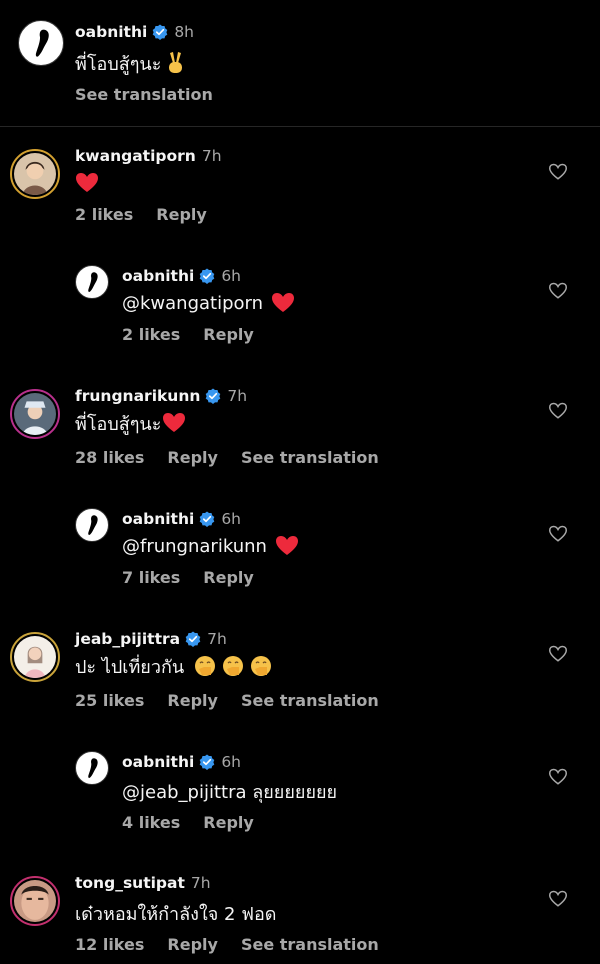  I want to click on username: frungnarikunn, so click(137, 396).